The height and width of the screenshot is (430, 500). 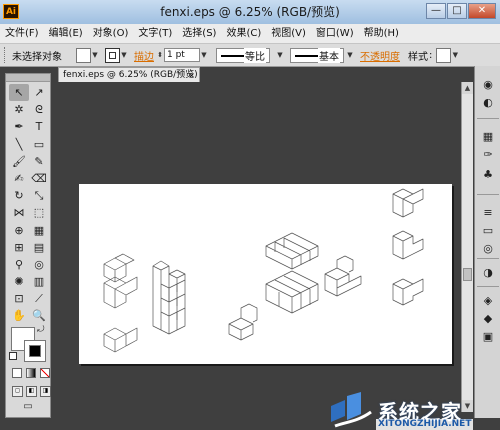 What do you see at coordinates (39, 281) in the screenshot?
I see `column-graph-icon: ▥` at bounding box center [39, 281].